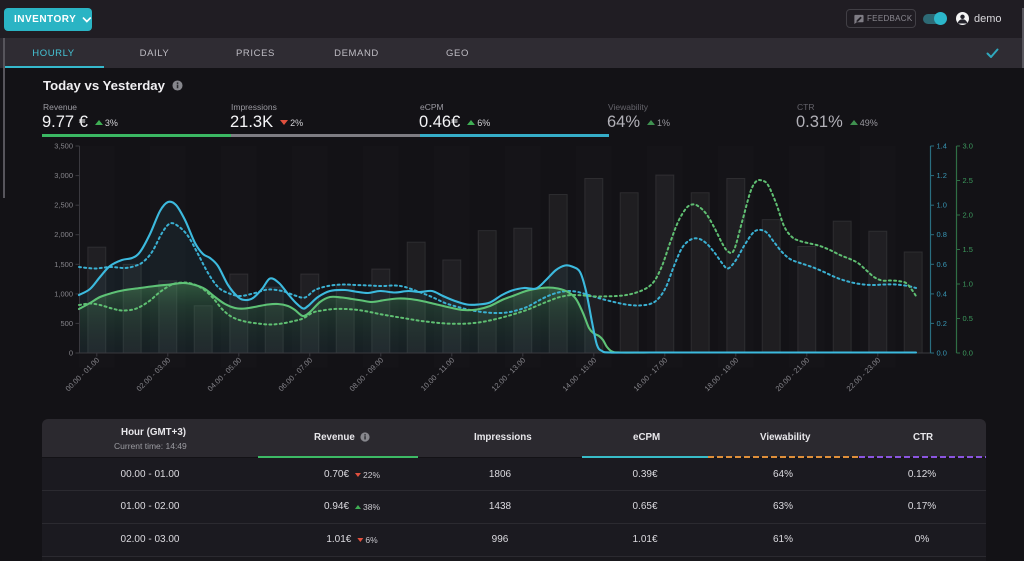  Describe the element at coordinates (942, 146) in the screenshot. I see `svg-text: 1.4` at that location.